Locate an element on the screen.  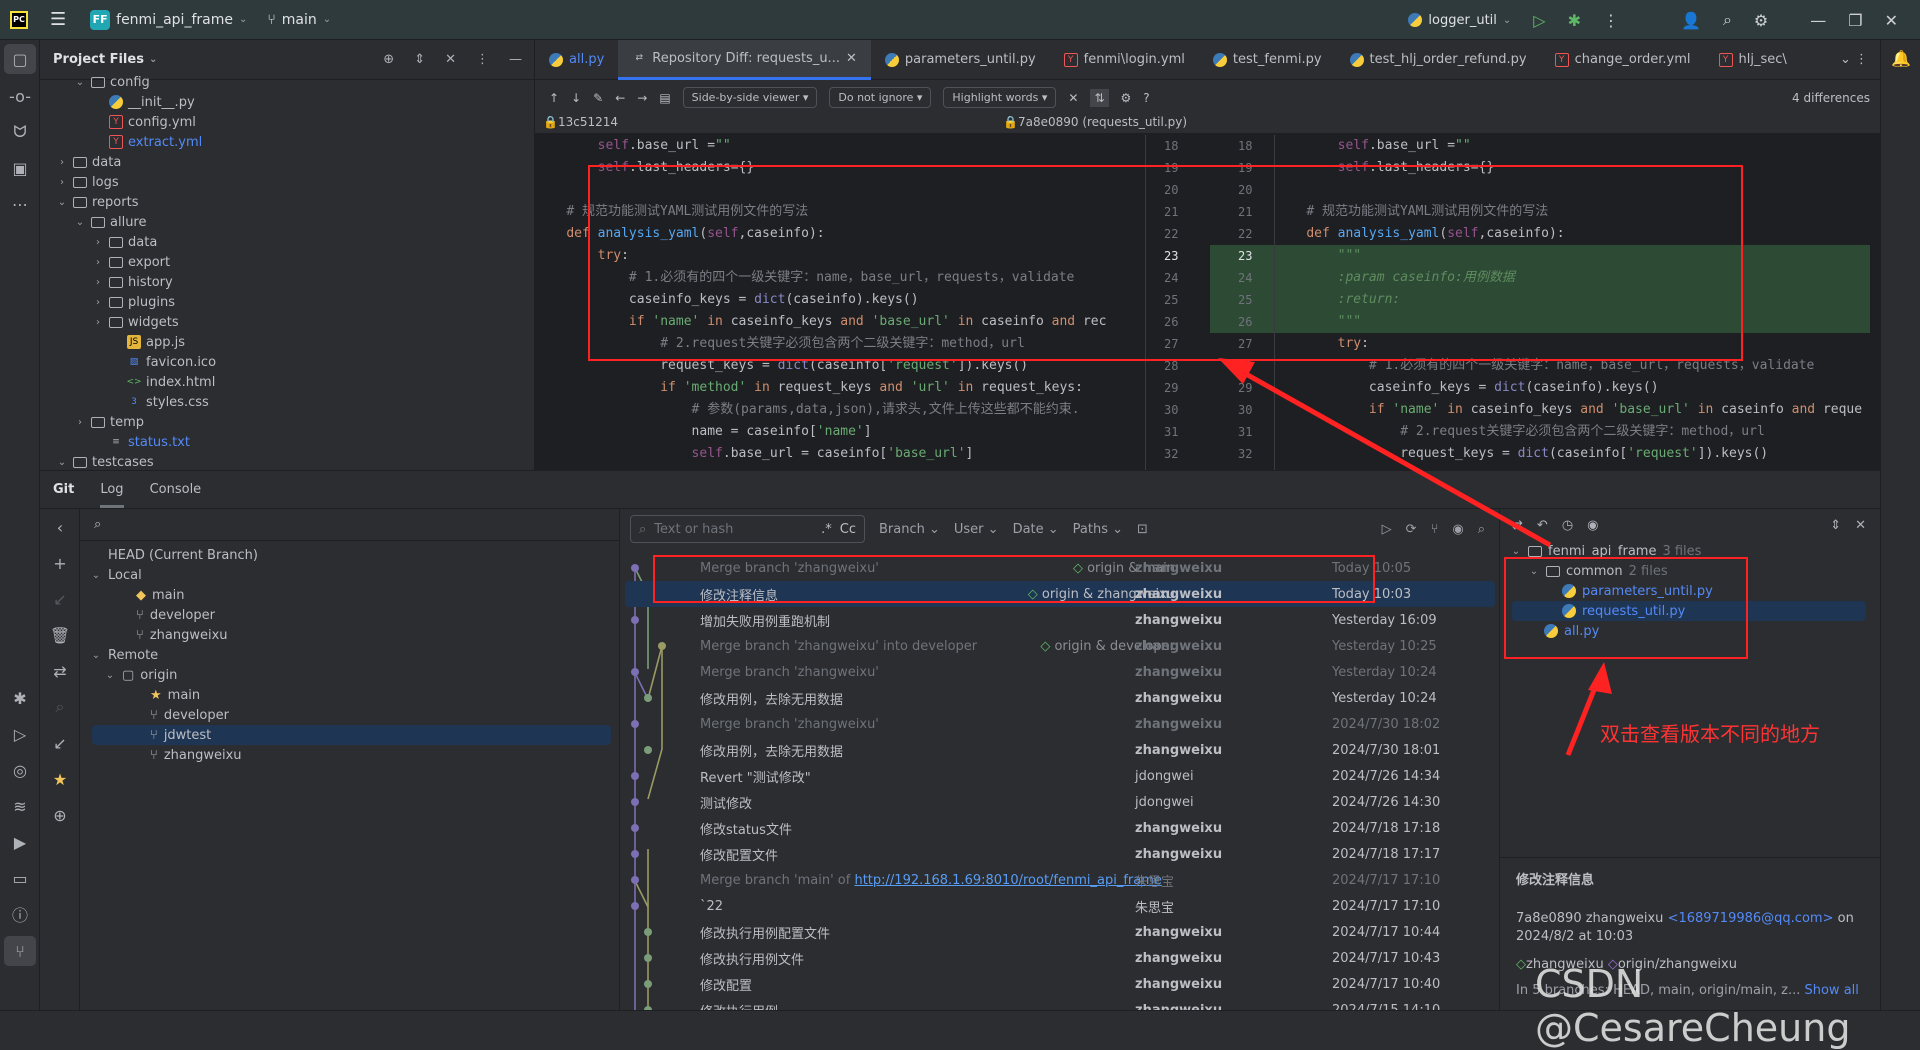
next-diff-icon: ↓ is located at coordinates (576, 98).